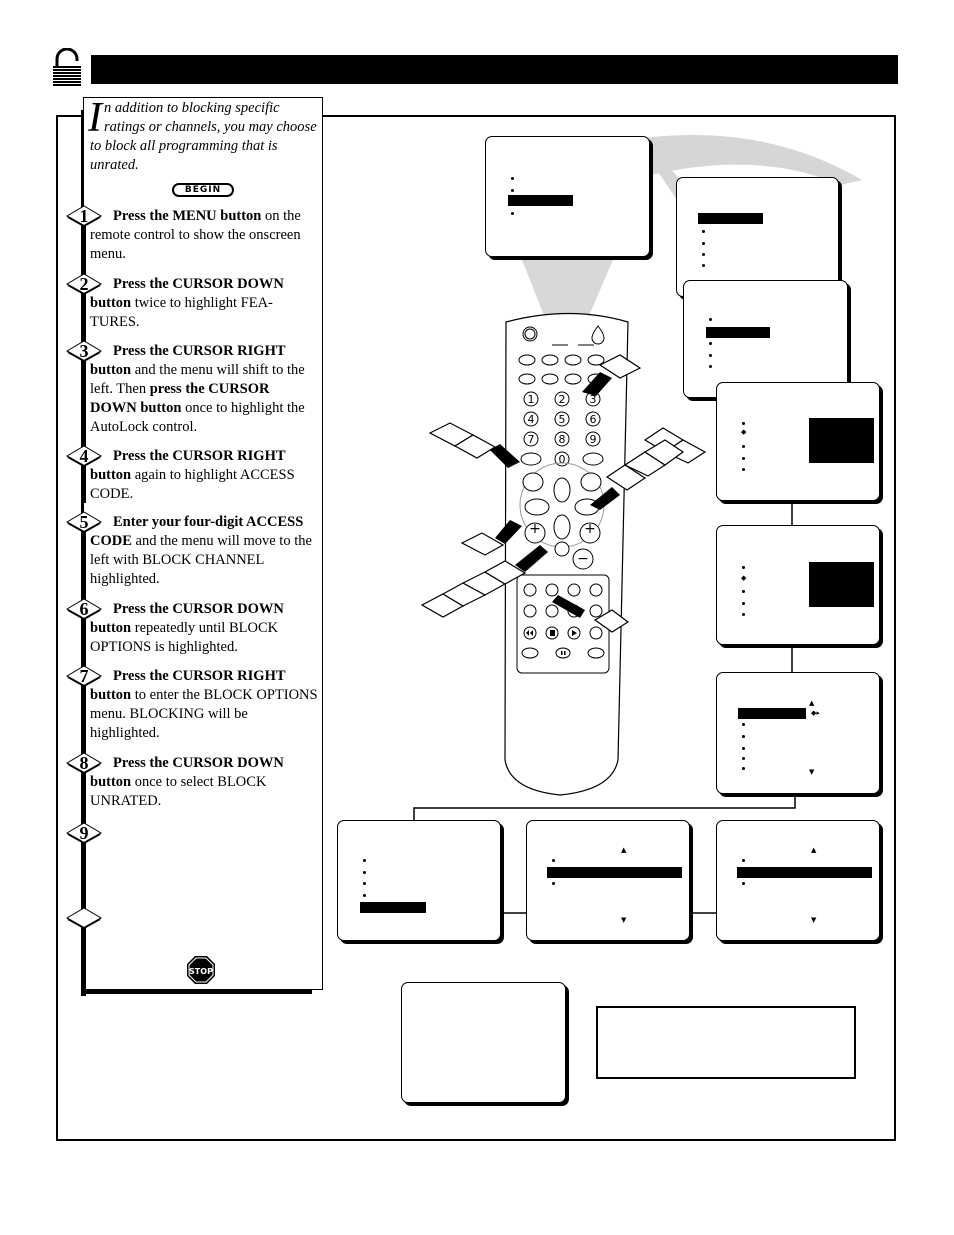  I want to click on tv-screen-2-features, so click(757, 237).